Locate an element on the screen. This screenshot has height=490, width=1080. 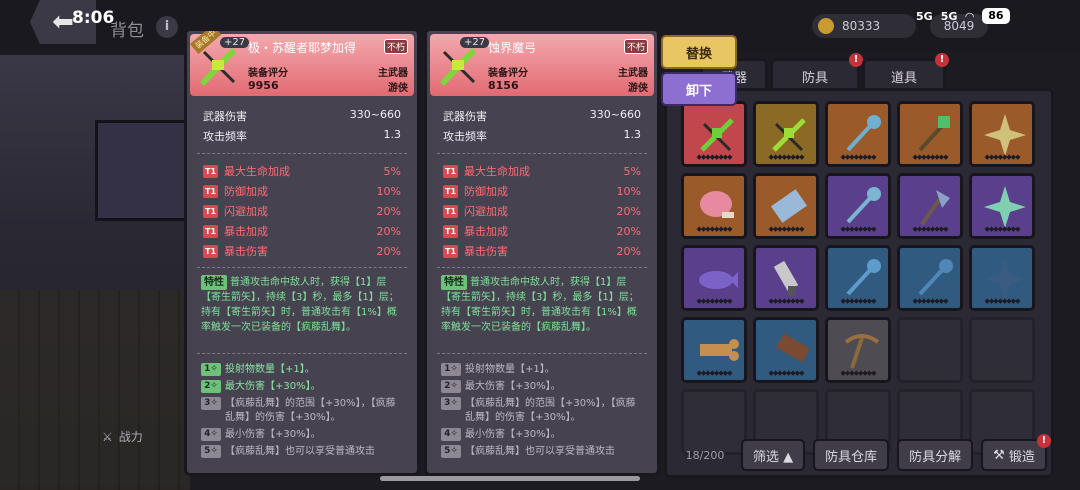
affix-row: T1 最大生命加成 5% is located at coordinates (542, 171).